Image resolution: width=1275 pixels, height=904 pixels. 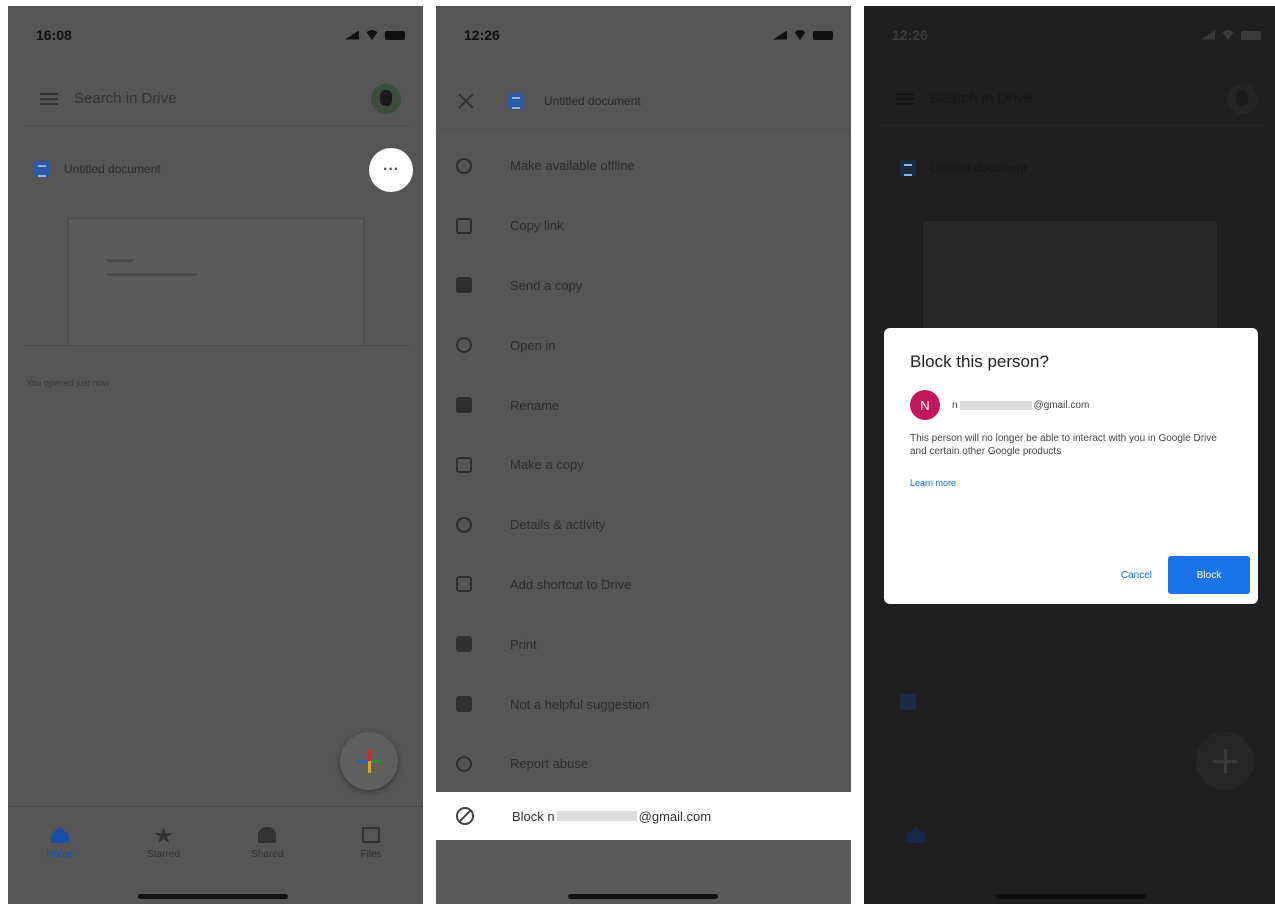 What do you see at coordinates (112, 169) in the screenshot?
I see `file-name: Untitled document` at bounding box center [112, 169].